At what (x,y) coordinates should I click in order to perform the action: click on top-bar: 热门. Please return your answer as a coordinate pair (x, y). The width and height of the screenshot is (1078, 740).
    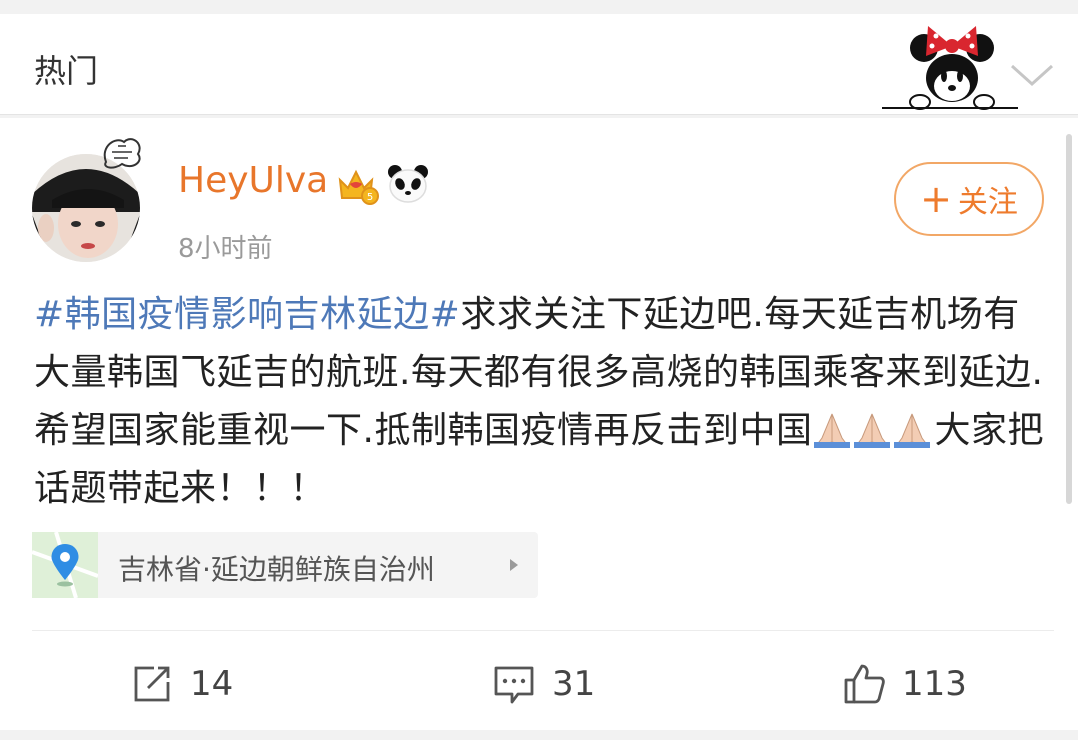
    Looking at the image, I should click on (539, 64).